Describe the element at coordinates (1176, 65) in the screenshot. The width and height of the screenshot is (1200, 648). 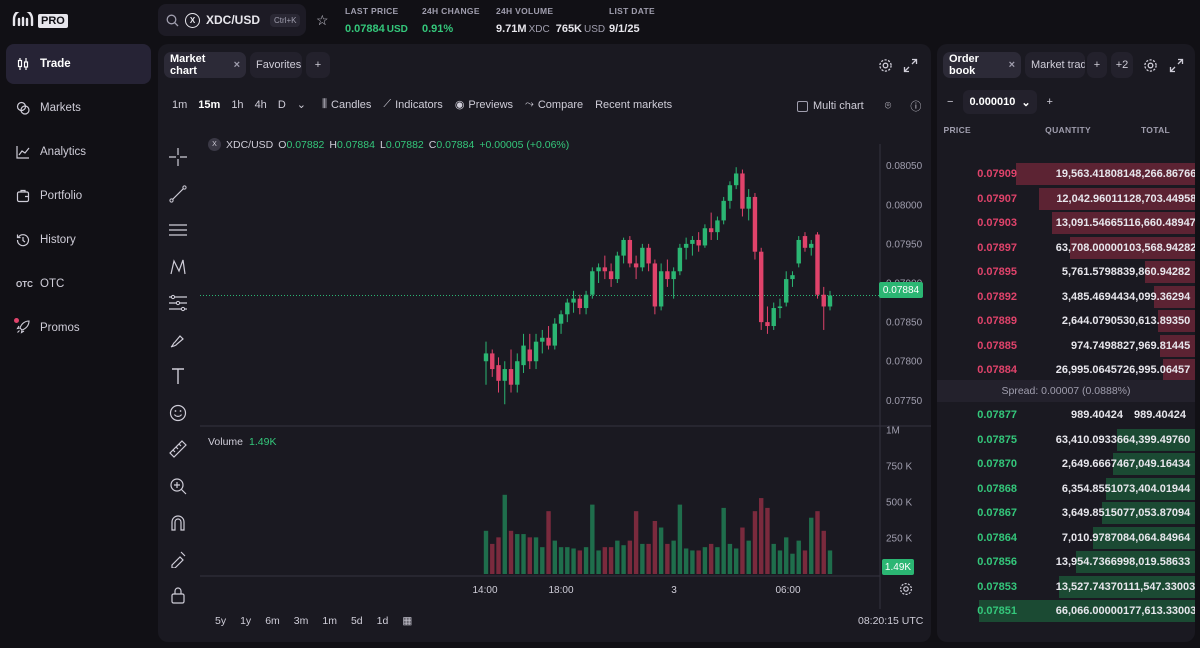
I see `expand-icon` at that location.